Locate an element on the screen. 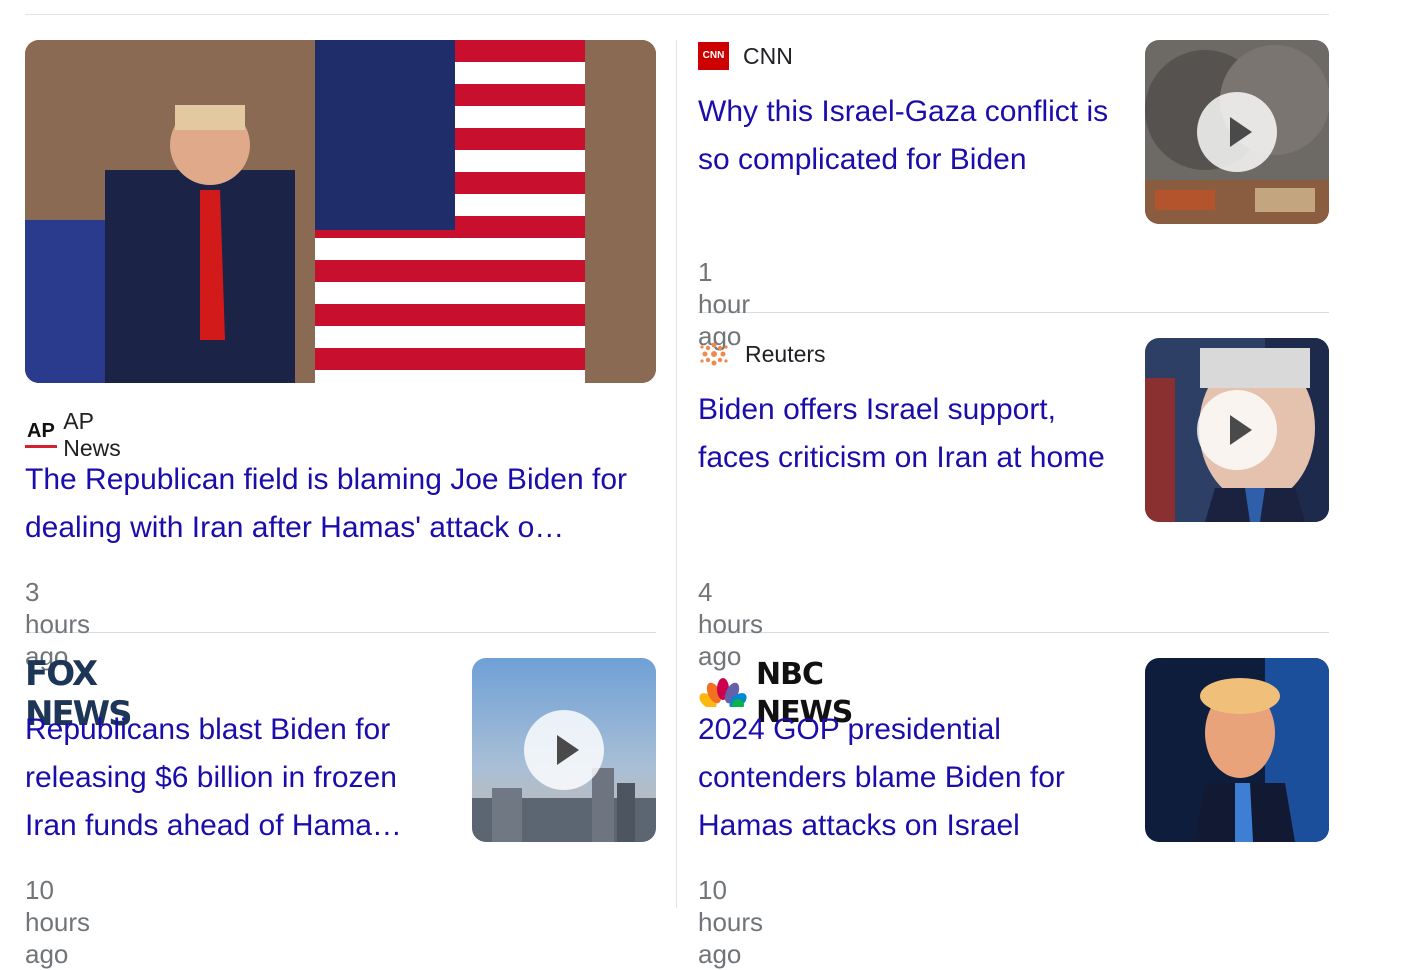 This screenshot has width=1426, height=970. top-divider is located at coordinates (677, 14).